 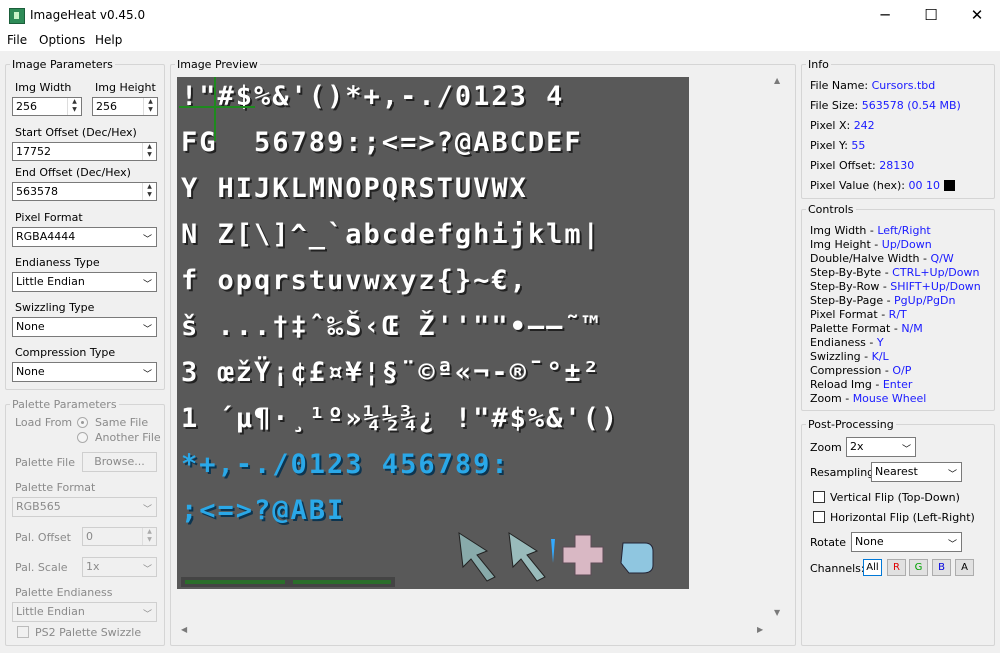 I want to click on control-hint-row: Step-By-Page - PgUp/PgDn, so click(x=882, y=300).